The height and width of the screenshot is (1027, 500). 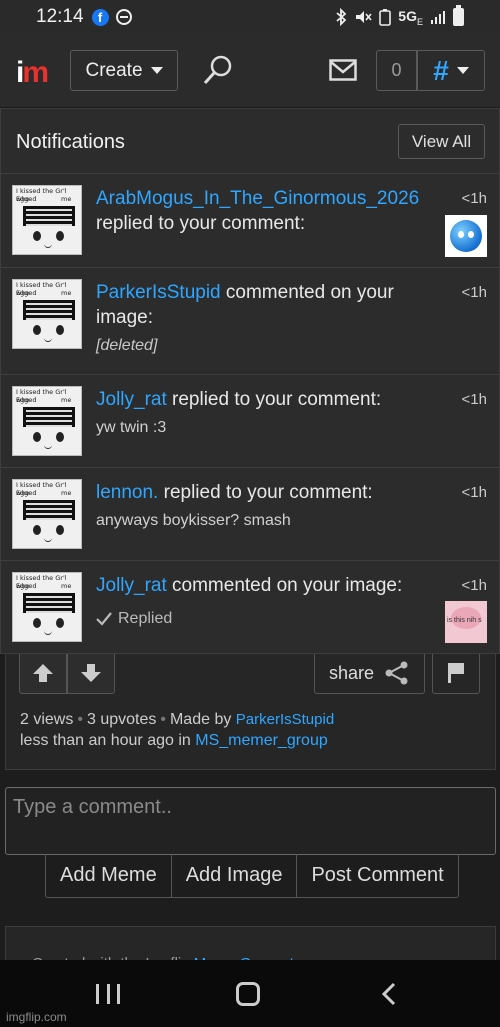 I want to click on battery-icon, so click(x=458, y=15).